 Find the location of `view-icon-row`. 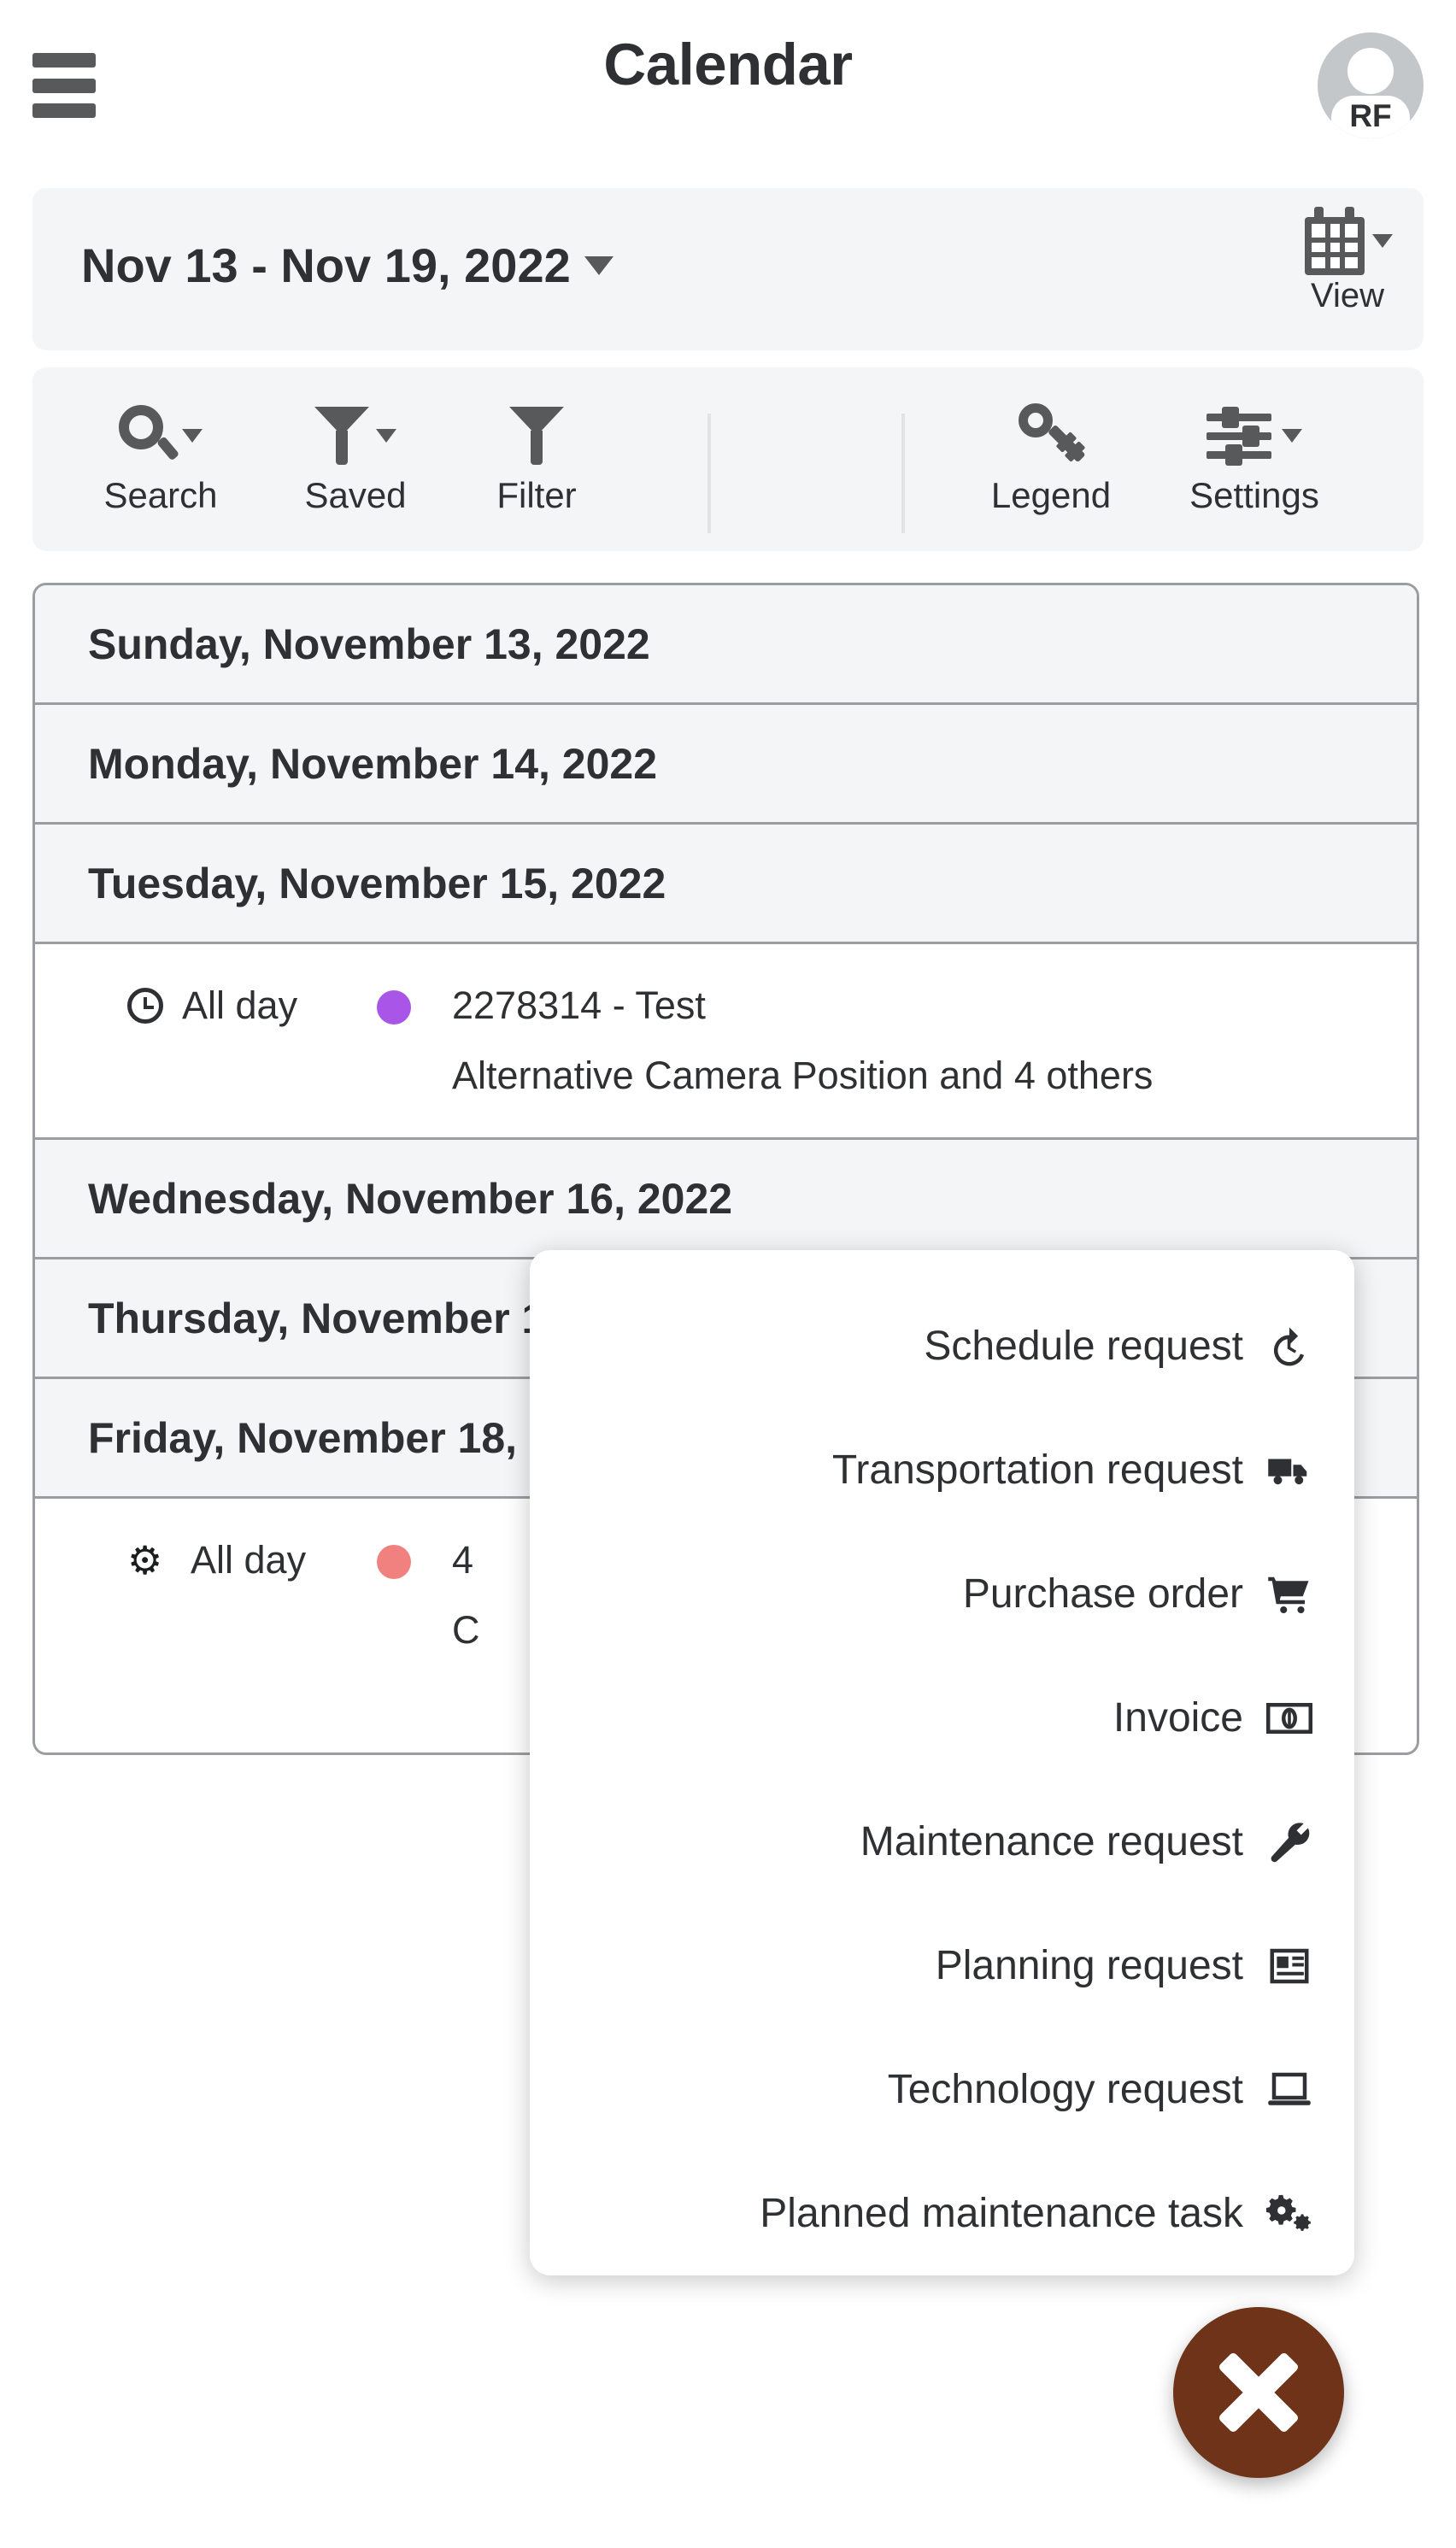

view-icon-row is located at coordinates (1348, 241).